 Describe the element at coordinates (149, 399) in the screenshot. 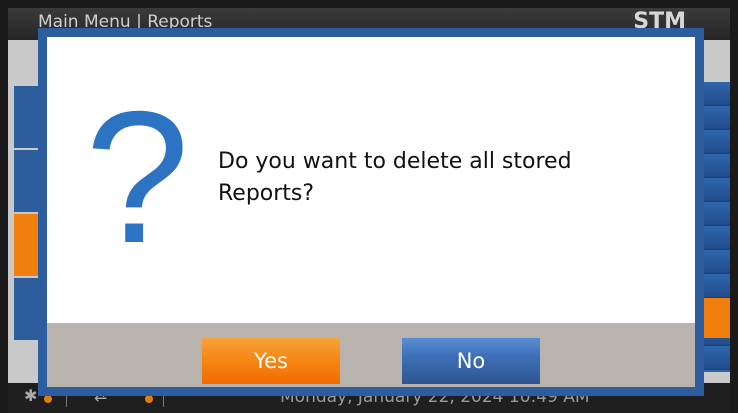

I see `usb-status-dot` at that location.